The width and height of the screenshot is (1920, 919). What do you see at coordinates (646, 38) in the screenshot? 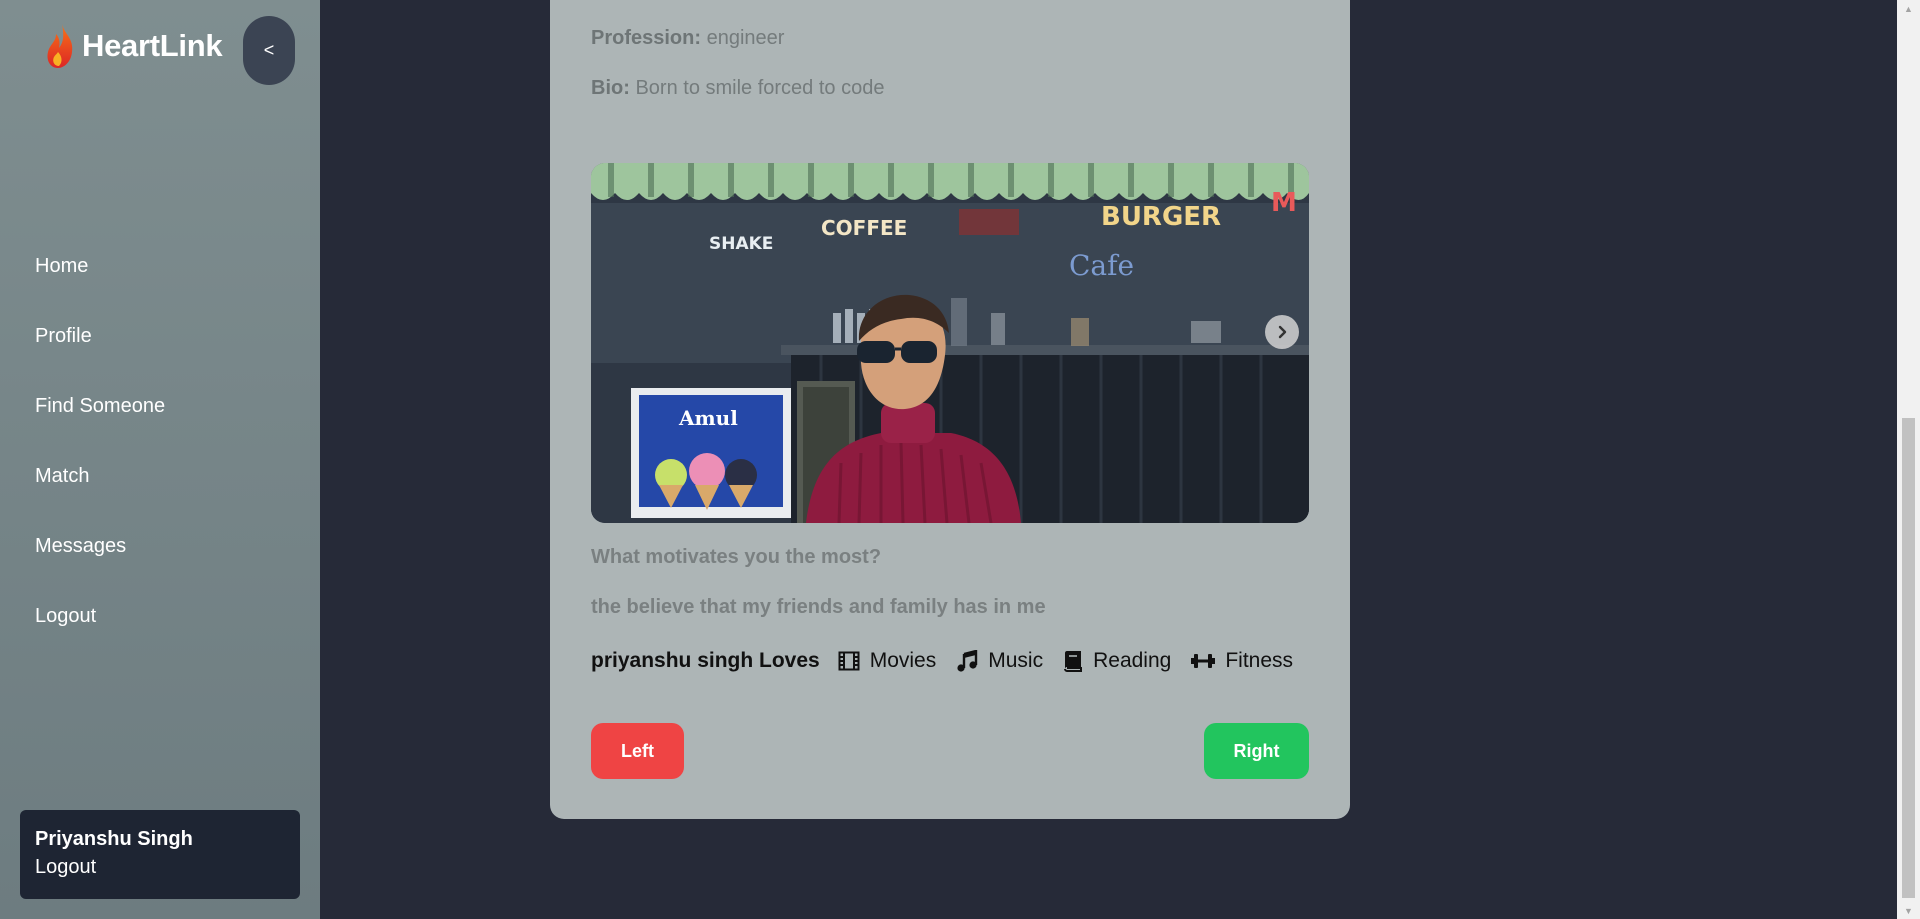
I see `profession-key: Profession:` at bounding box center [646, 38].